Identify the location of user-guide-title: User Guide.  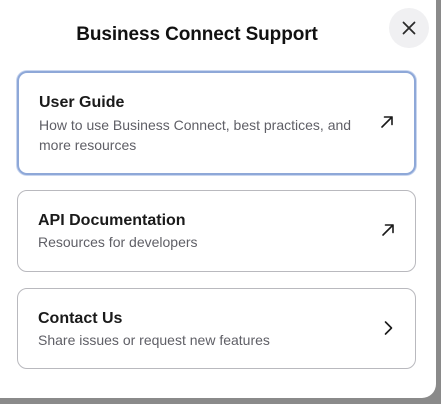
(82, 102).